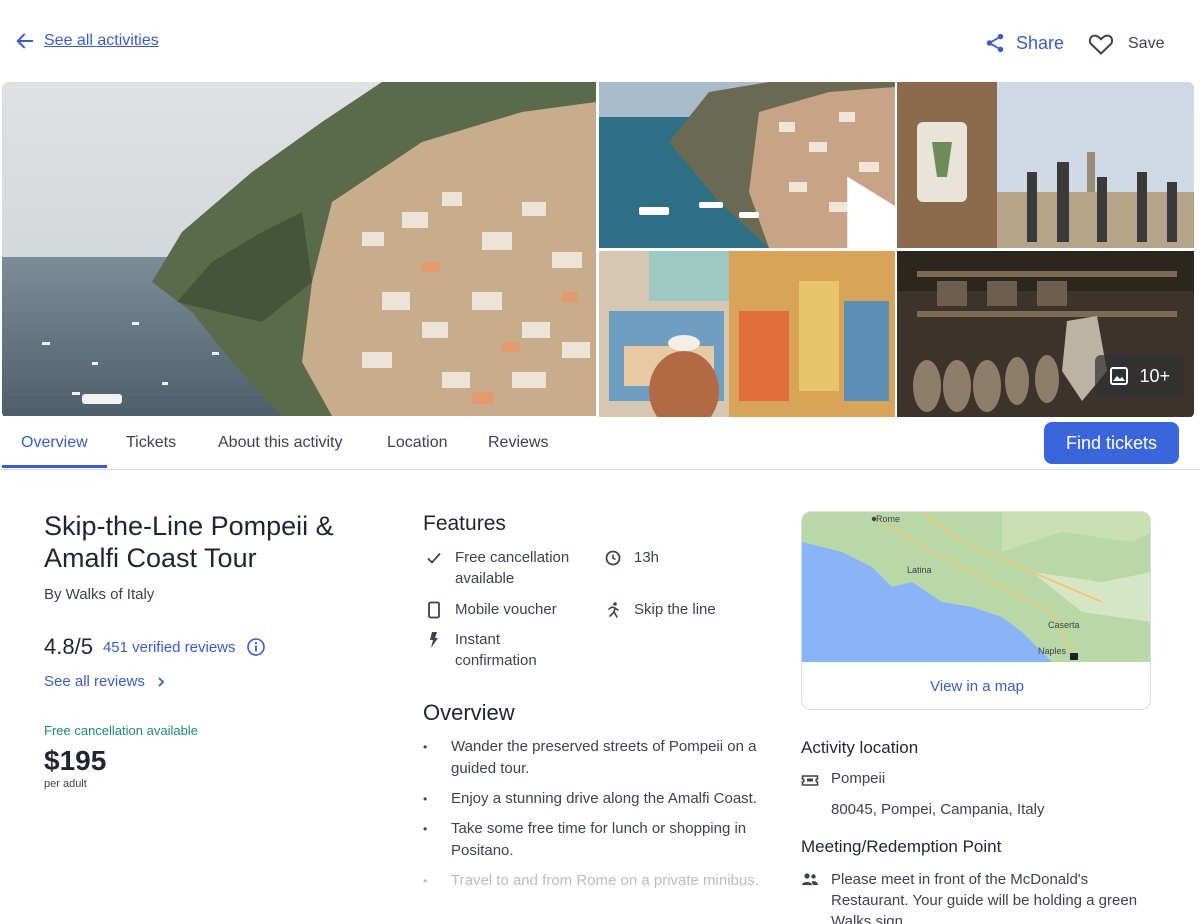 This screenshot has height=924, width=1200. I want to click on active-tab-indicator, so click(54, 466).